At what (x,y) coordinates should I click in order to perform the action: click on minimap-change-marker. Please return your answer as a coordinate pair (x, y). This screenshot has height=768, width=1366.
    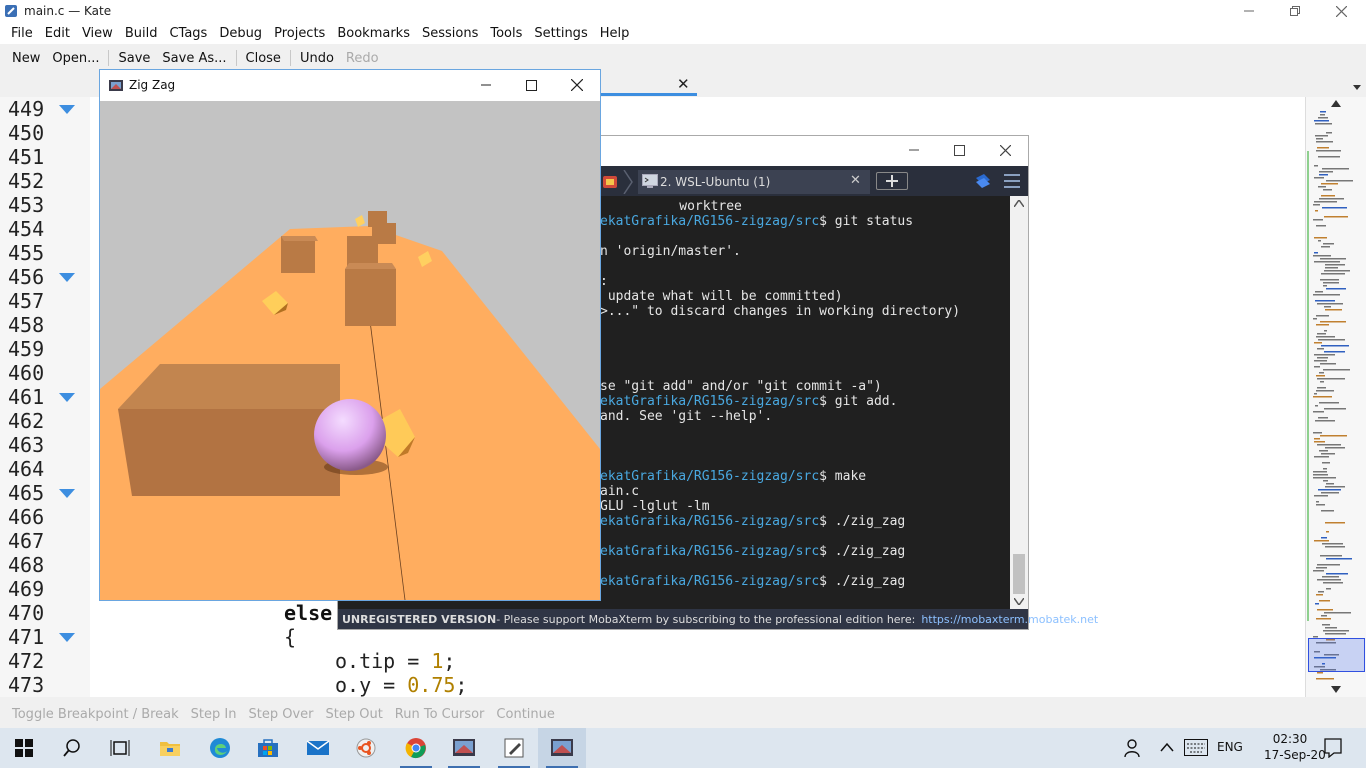
    Looking at the image, I should click on (1308, 386).